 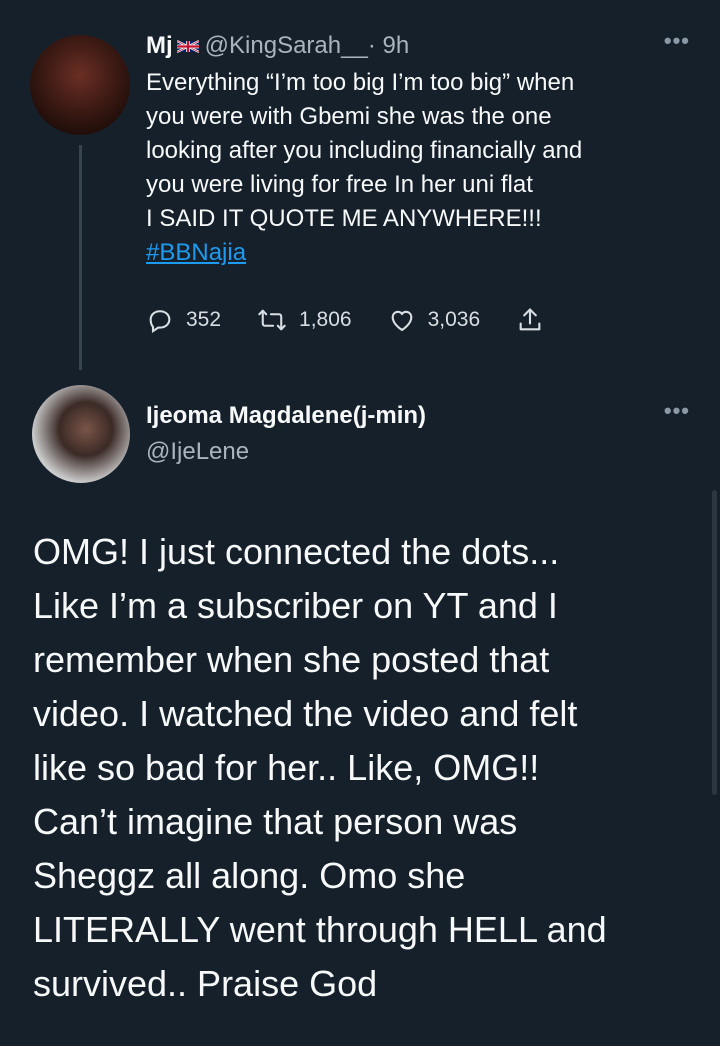 What do you see at coordinates (530, 319) in the screenshot?
I see `share-icon` at bounding box center [530, 319].